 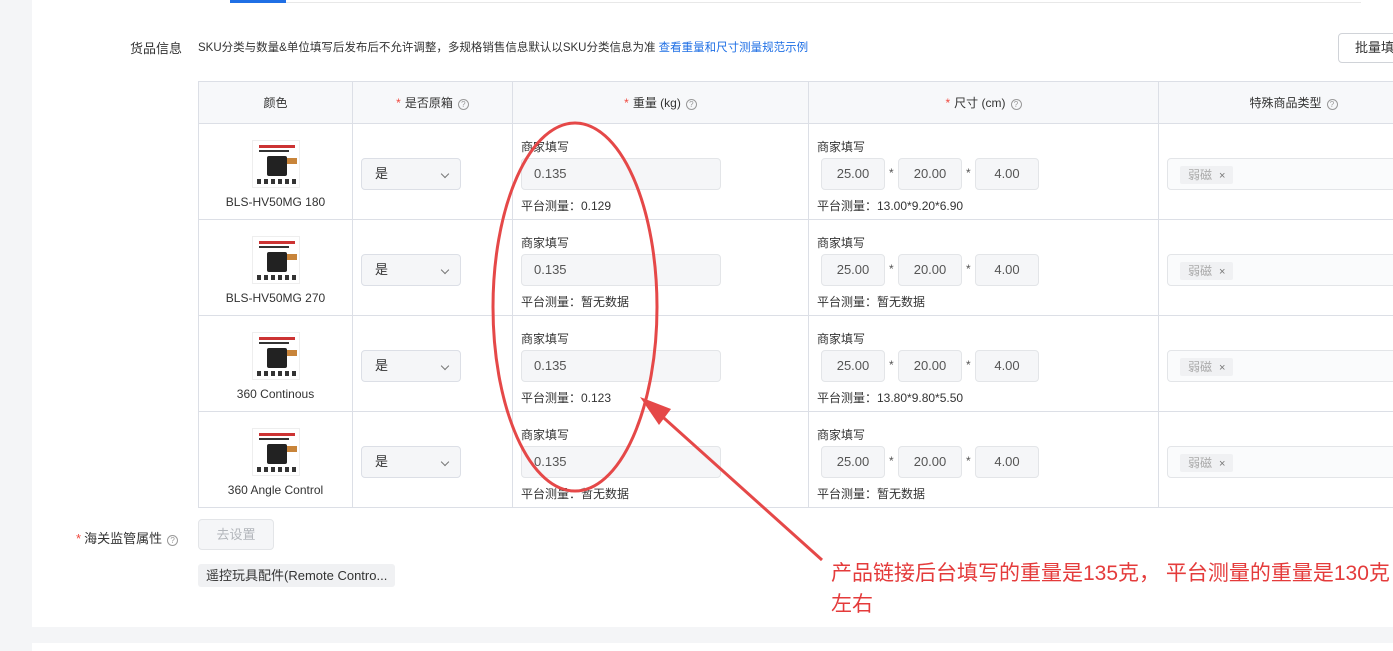 I want to click on header-special-type: 特殊商品类型?, so click(x=1275, y=102).